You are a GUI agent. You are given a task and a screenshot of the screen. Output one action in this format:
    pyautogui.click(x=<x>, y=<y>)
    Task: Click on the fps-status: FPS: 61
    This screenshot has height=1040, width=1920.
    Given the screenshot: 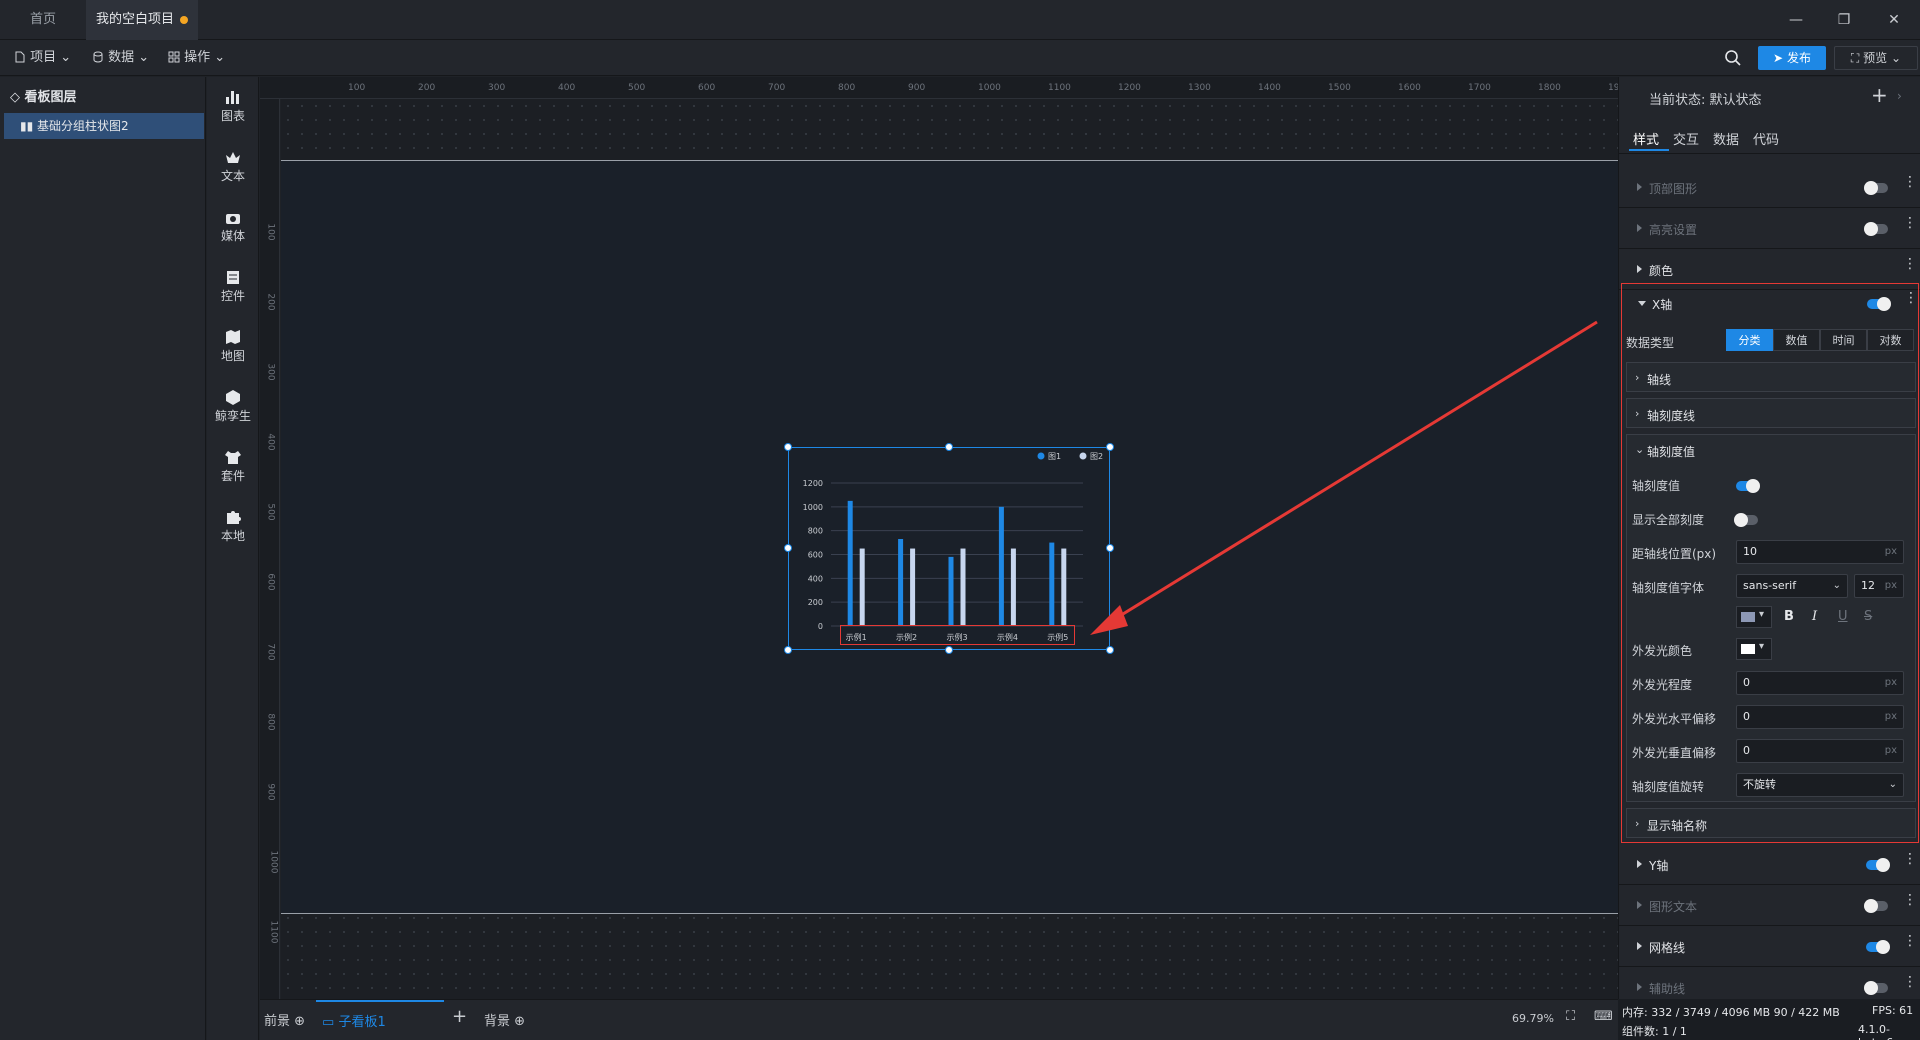 What is the action you would take?
    pyautogui.click(x=1893, y=1010)
    